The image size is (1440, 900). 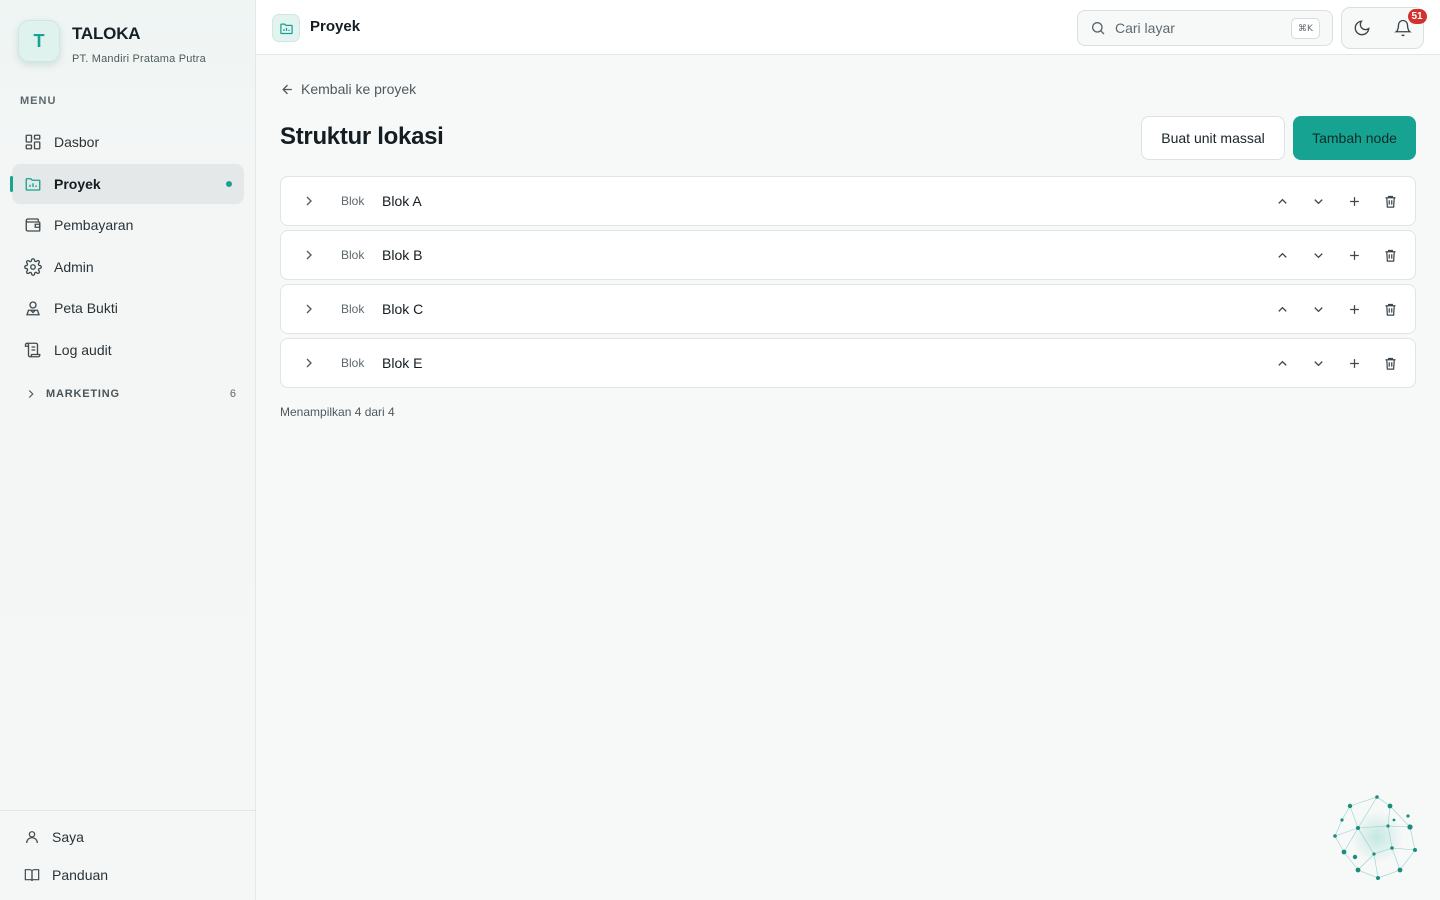 What do you see at coordinates (403, 309) in the screenshot?
I see `node-name: Blok C` at bounding box center [403, 309].